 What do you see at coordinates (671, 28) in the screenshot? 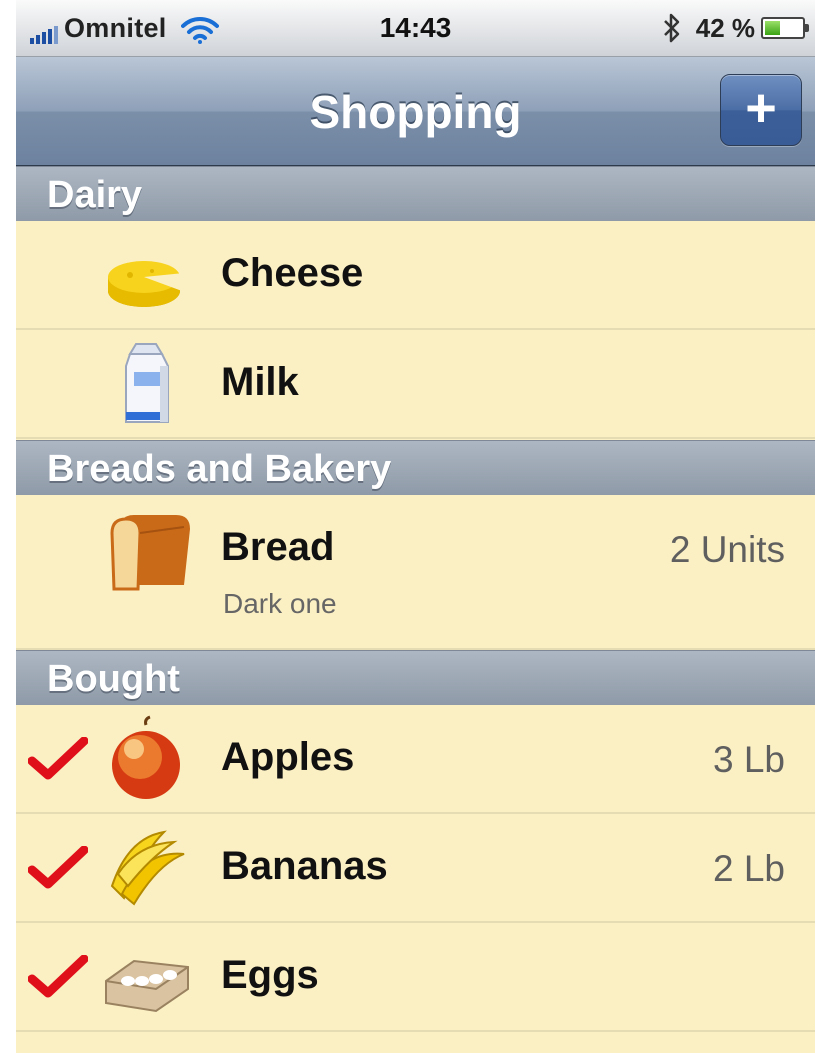
I see `bluetooth-icon` at bounding box center [671, 28].